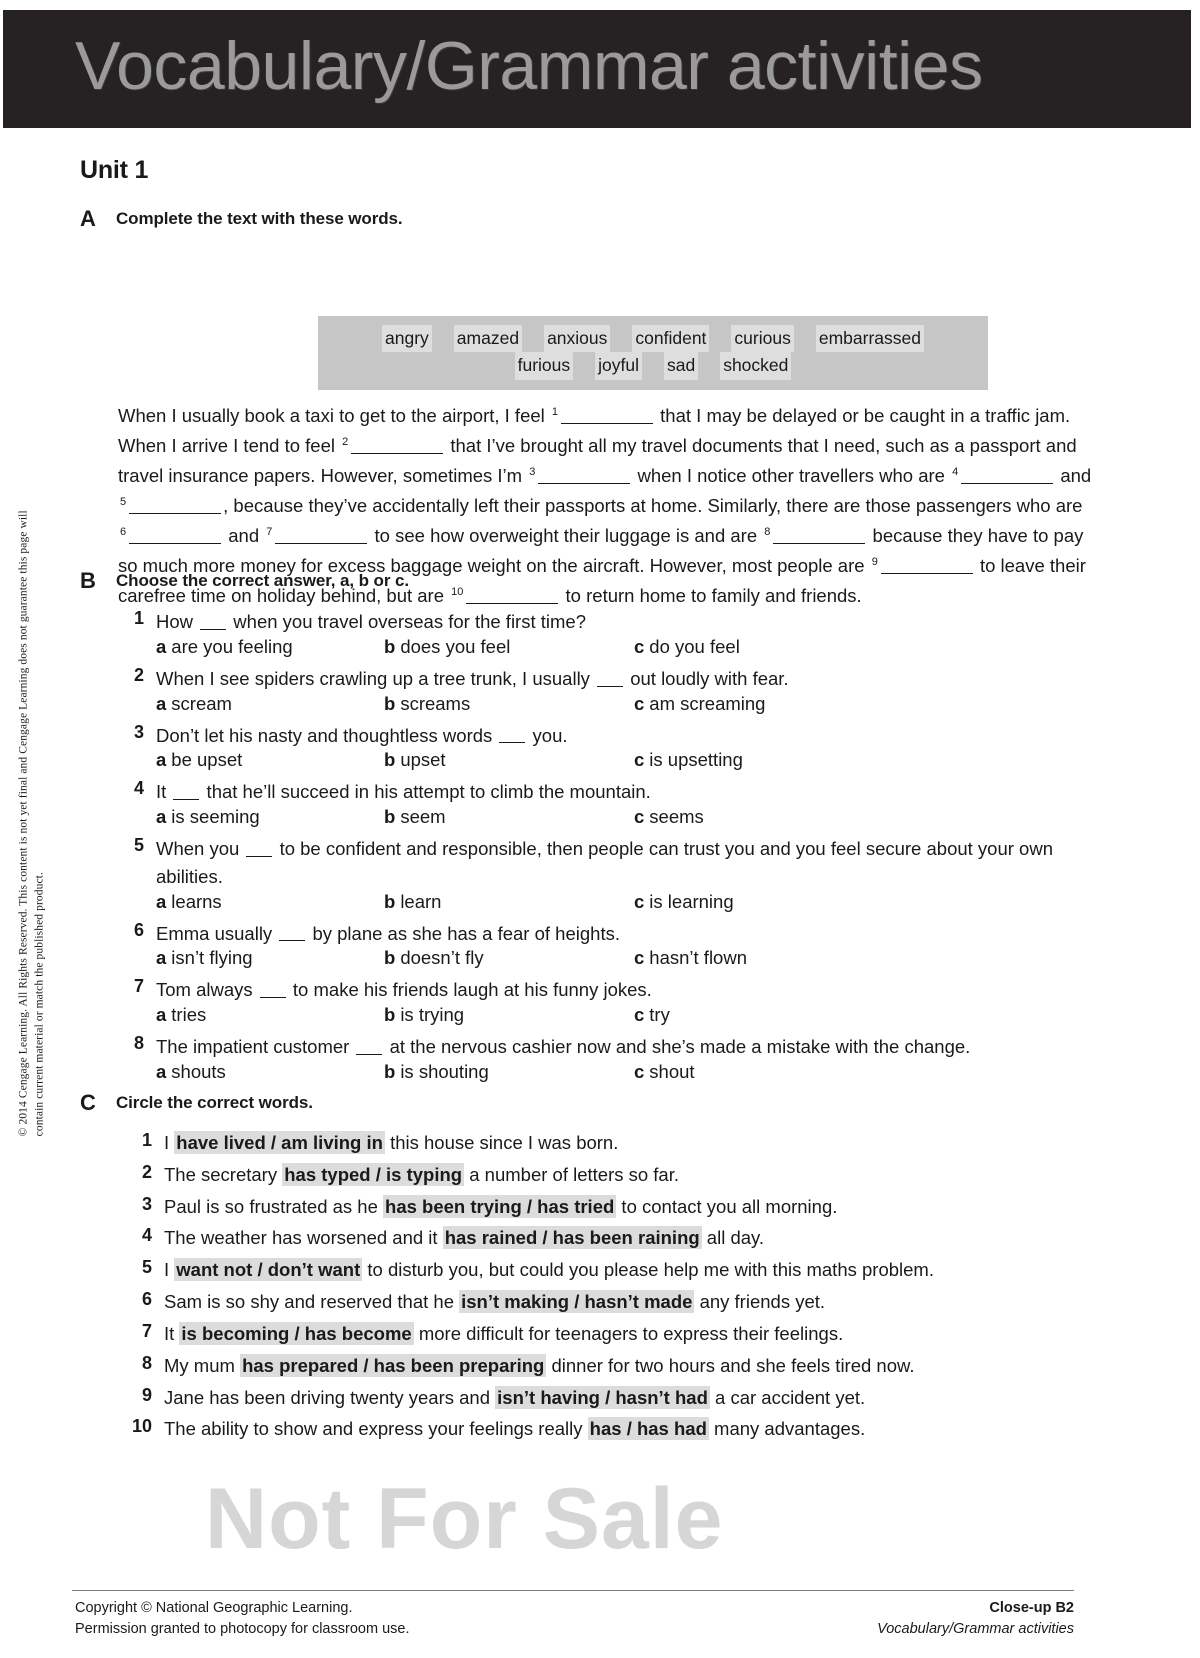 The image size is (1200, 1658). Describe the element at coordinates (573, 1590) in the screenshot. I see `footer-divider` at that location.